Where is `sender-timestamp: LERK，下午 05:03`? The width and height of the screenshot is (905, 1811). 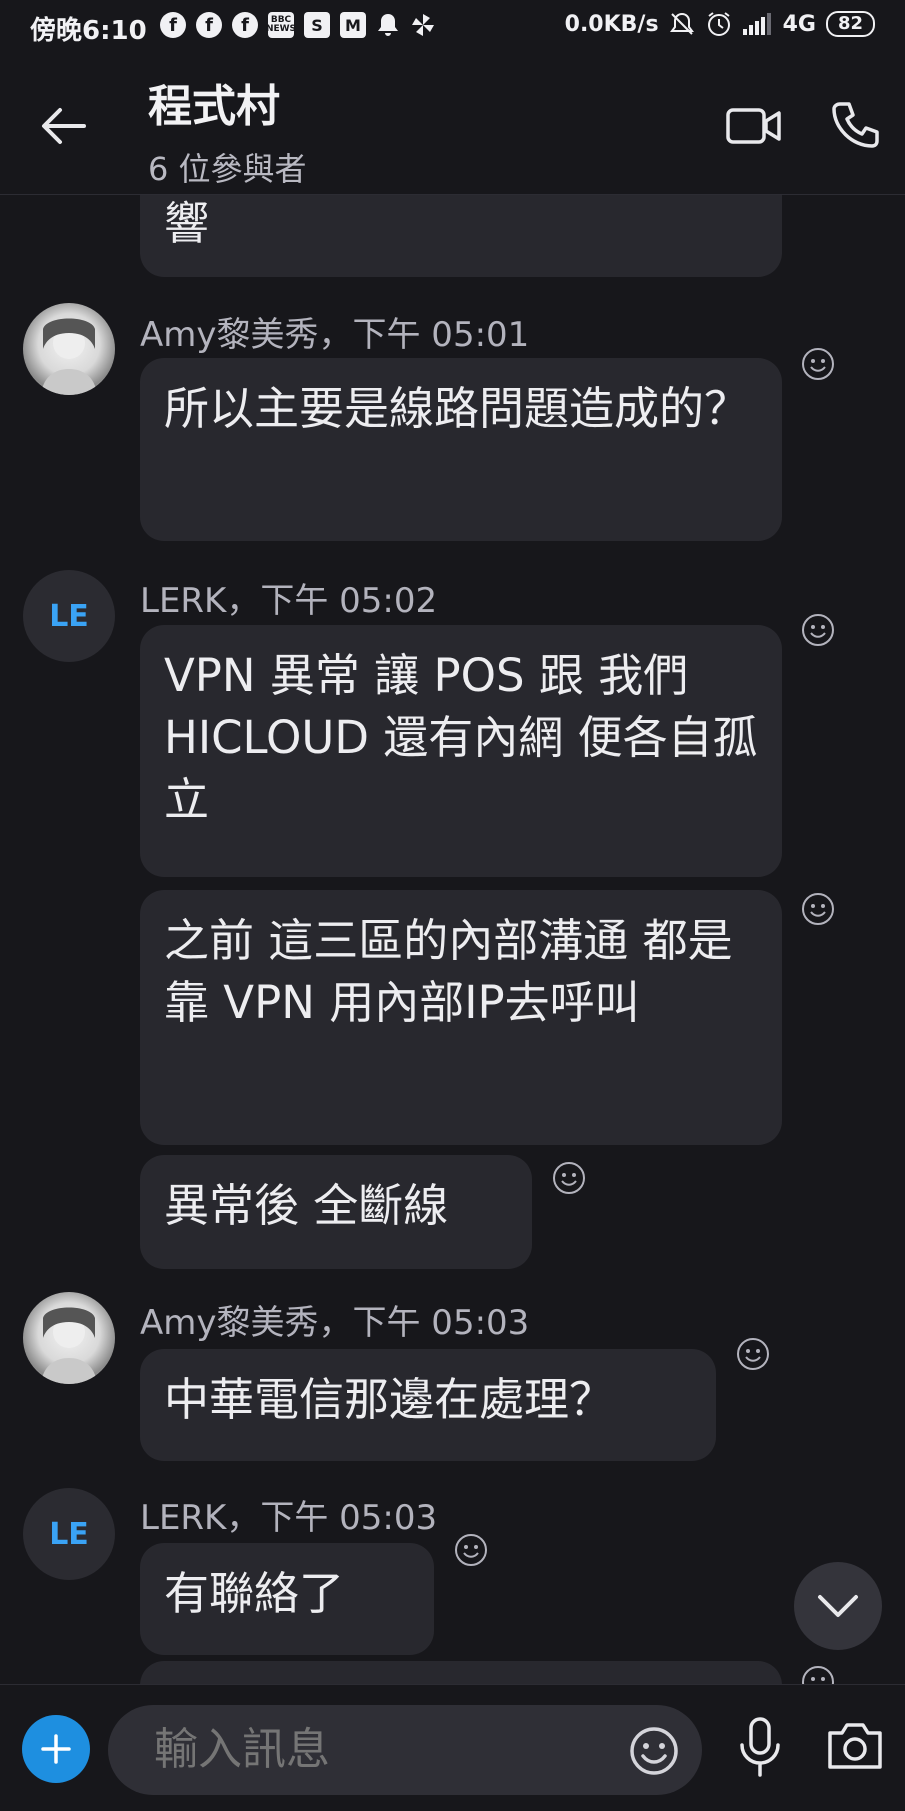 sender-timestamp: LERK，下午 05:03 is located at coordinates (289, 1518).